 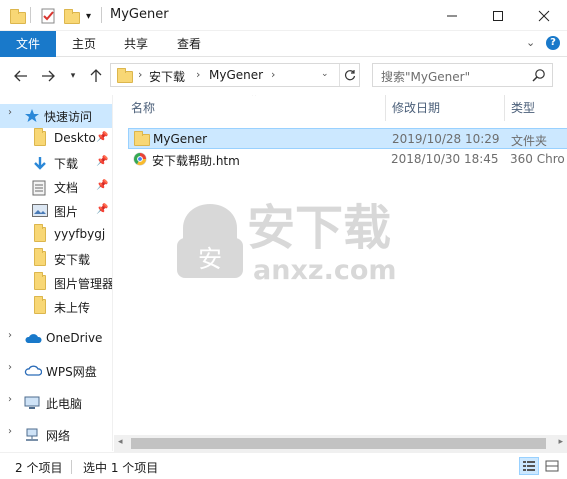 I want to click on back-button, so click(x=21, y=76).